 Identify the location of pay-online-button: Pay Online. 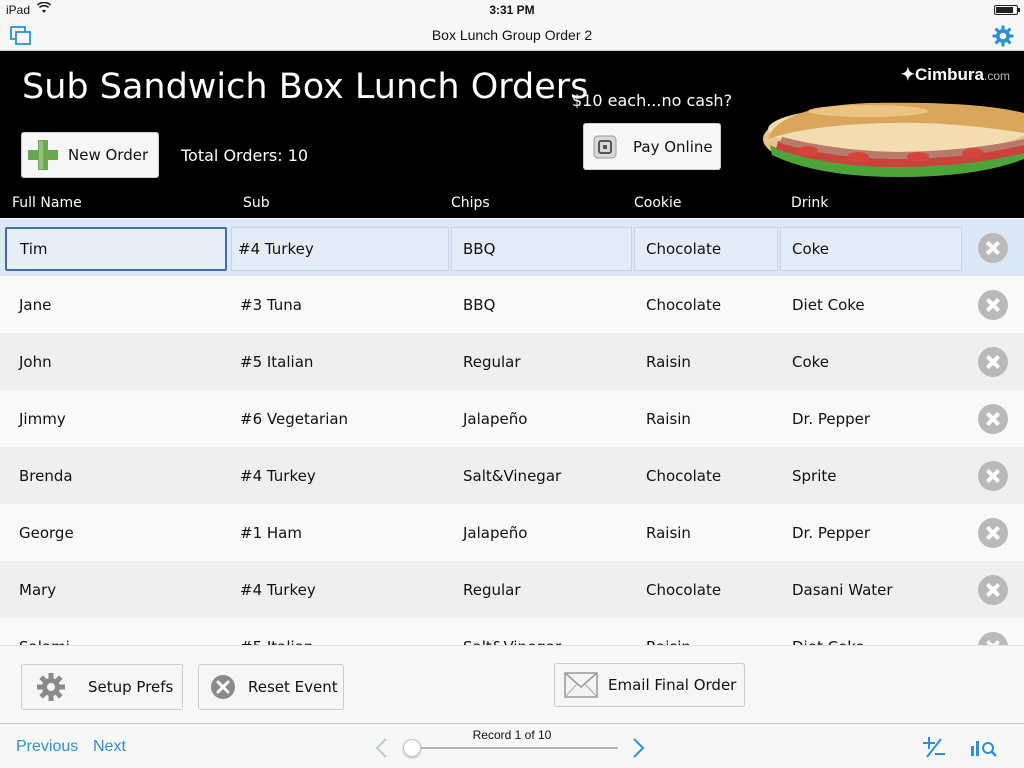
(652, 146).